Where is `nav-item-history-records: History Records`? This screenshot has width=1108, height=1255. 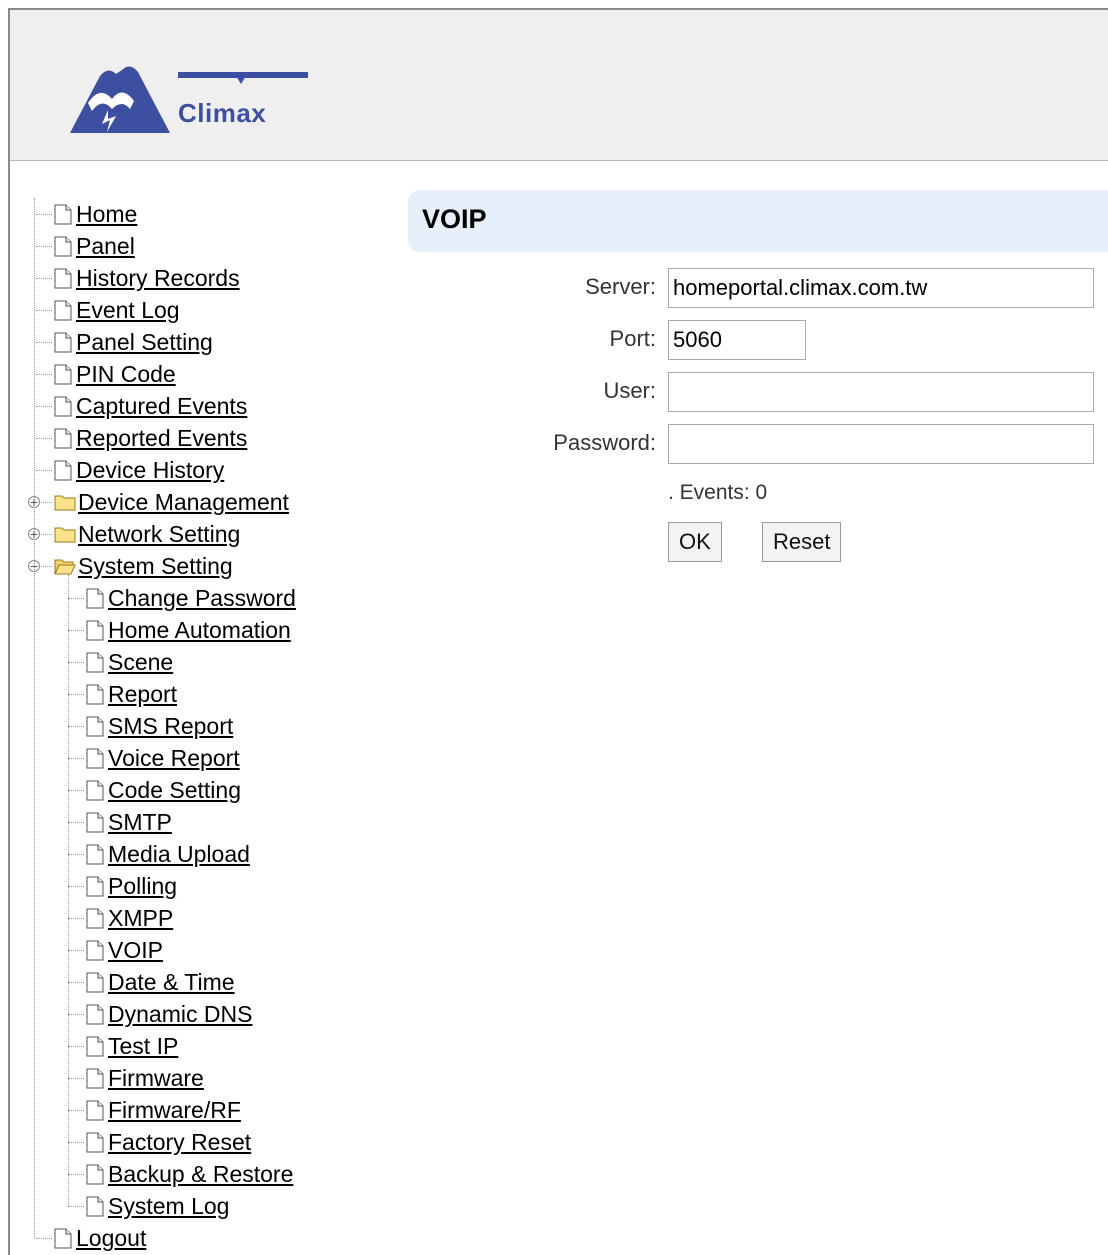
nav-item-history-records: History Records is located at coordinates (147, 278).